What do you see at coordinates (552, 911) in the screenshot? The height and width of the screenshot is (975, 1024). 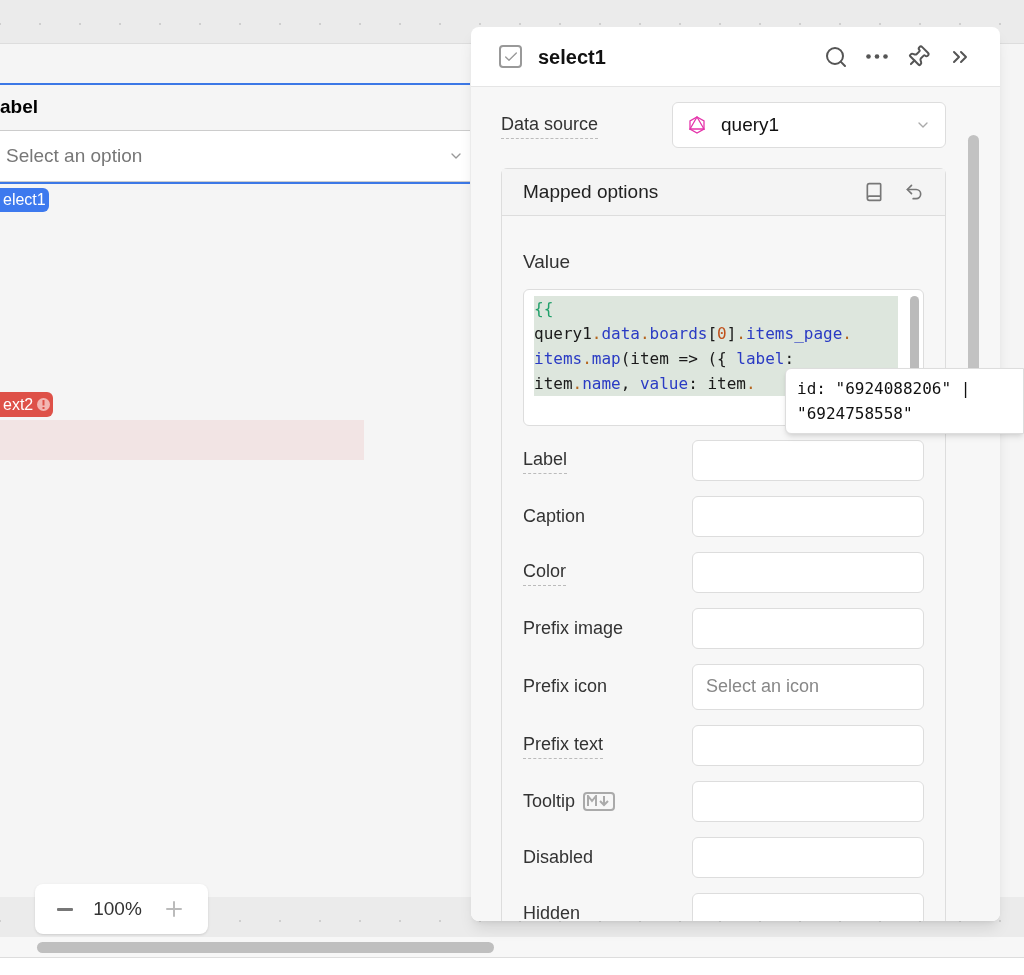 I see `field-label: Hidden` at bounding box center [552, 911].